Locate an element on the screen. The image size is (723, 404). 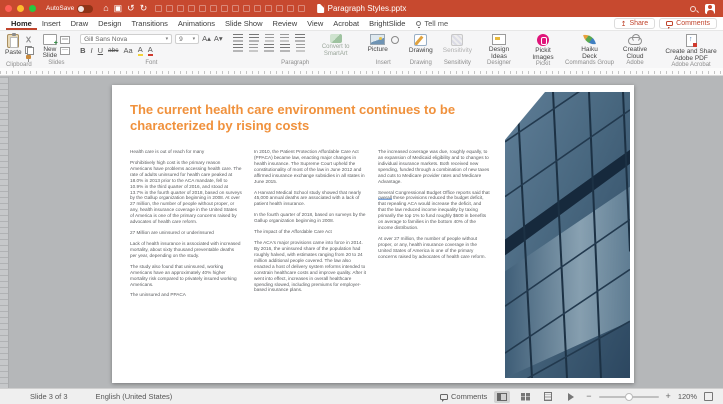
save-icon: ▣ is located at coordinates (118, 8).